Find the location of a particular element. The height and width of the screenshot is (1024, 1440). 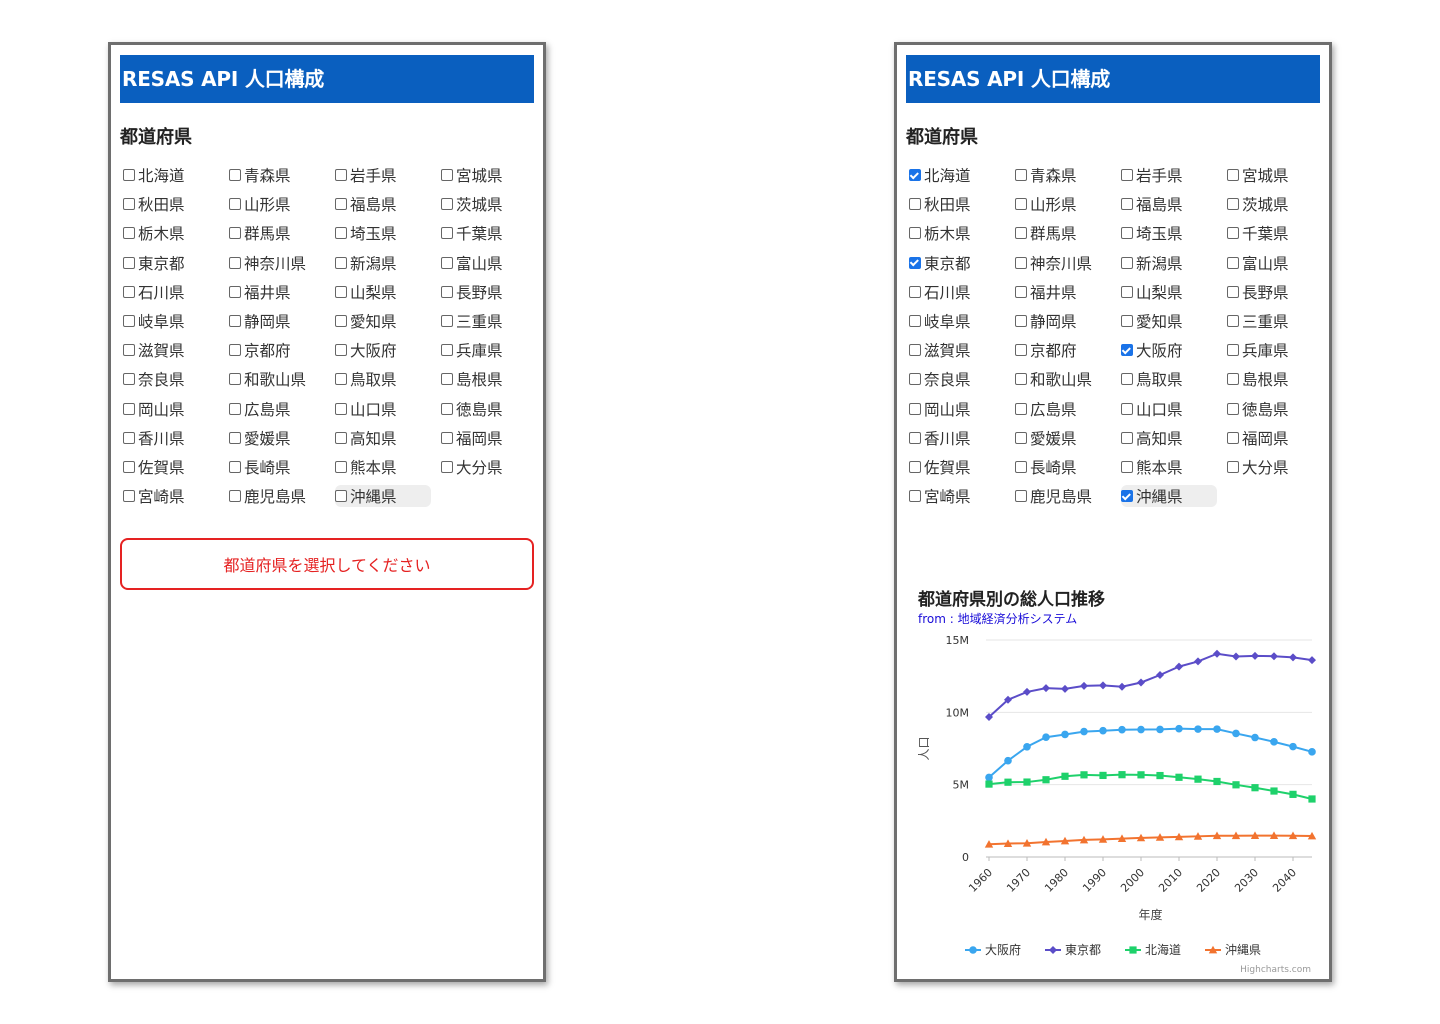

prefecture-checkbox-item: 大阪府 is located at coordinates (383, 350).